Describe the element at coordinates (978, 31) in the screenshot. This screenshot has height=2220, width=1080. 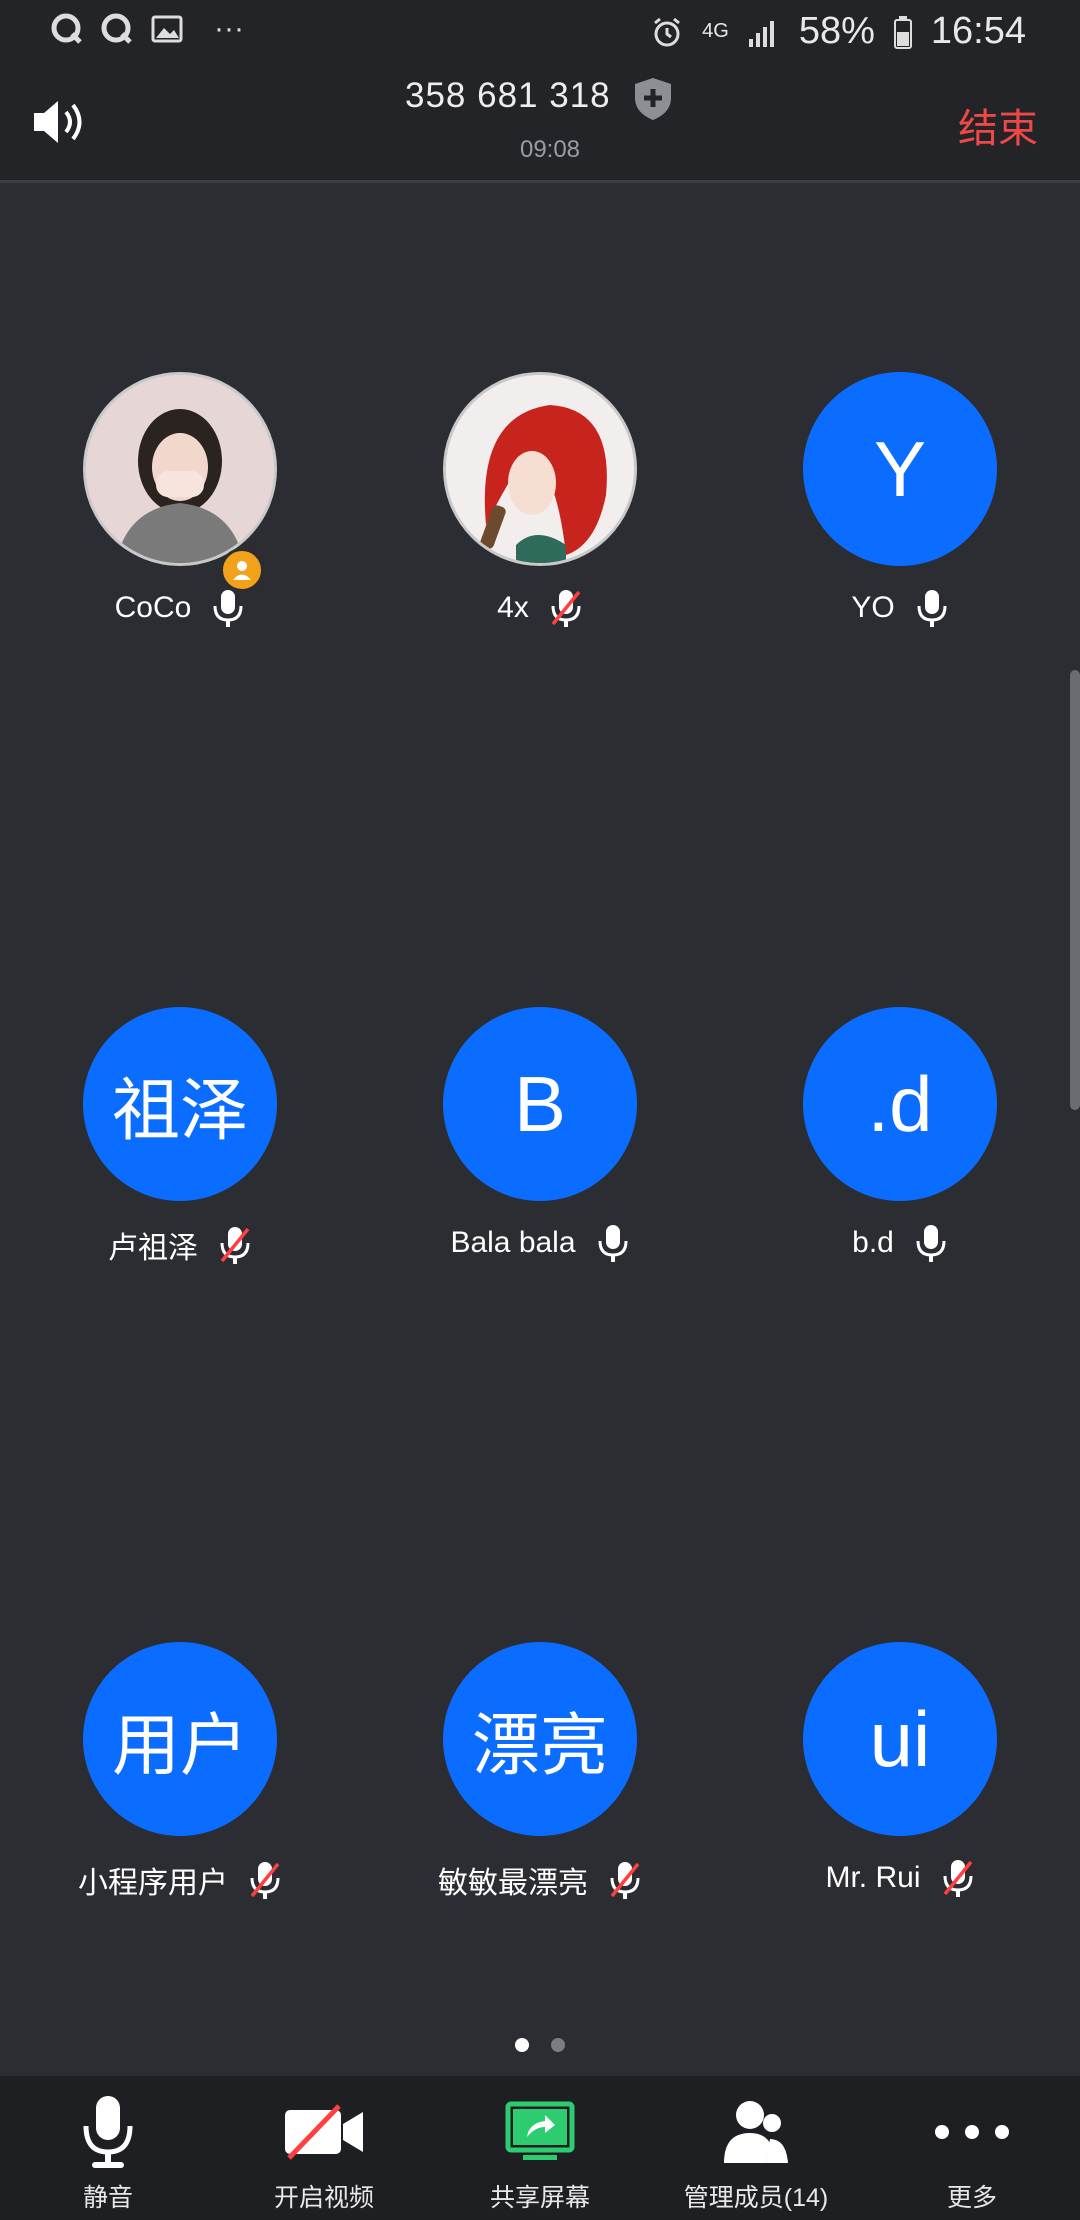
I see `clock: 16:54` at that location.